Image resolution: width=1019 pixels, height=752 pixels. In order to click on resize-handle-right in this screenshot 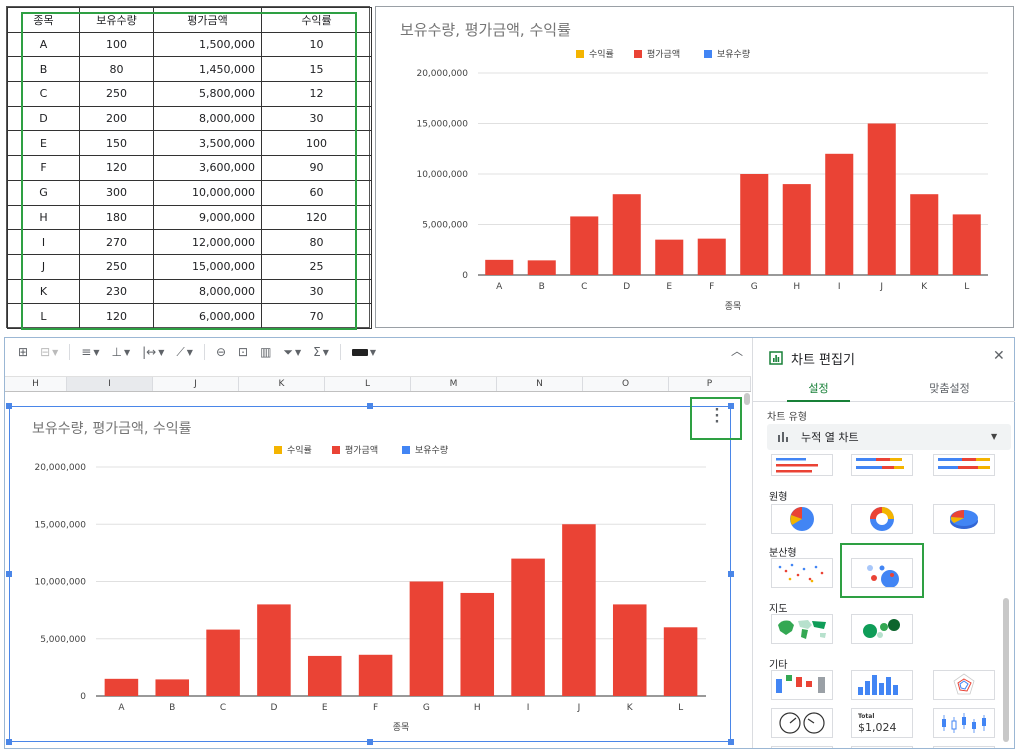, I will do `click(731, 574)`.